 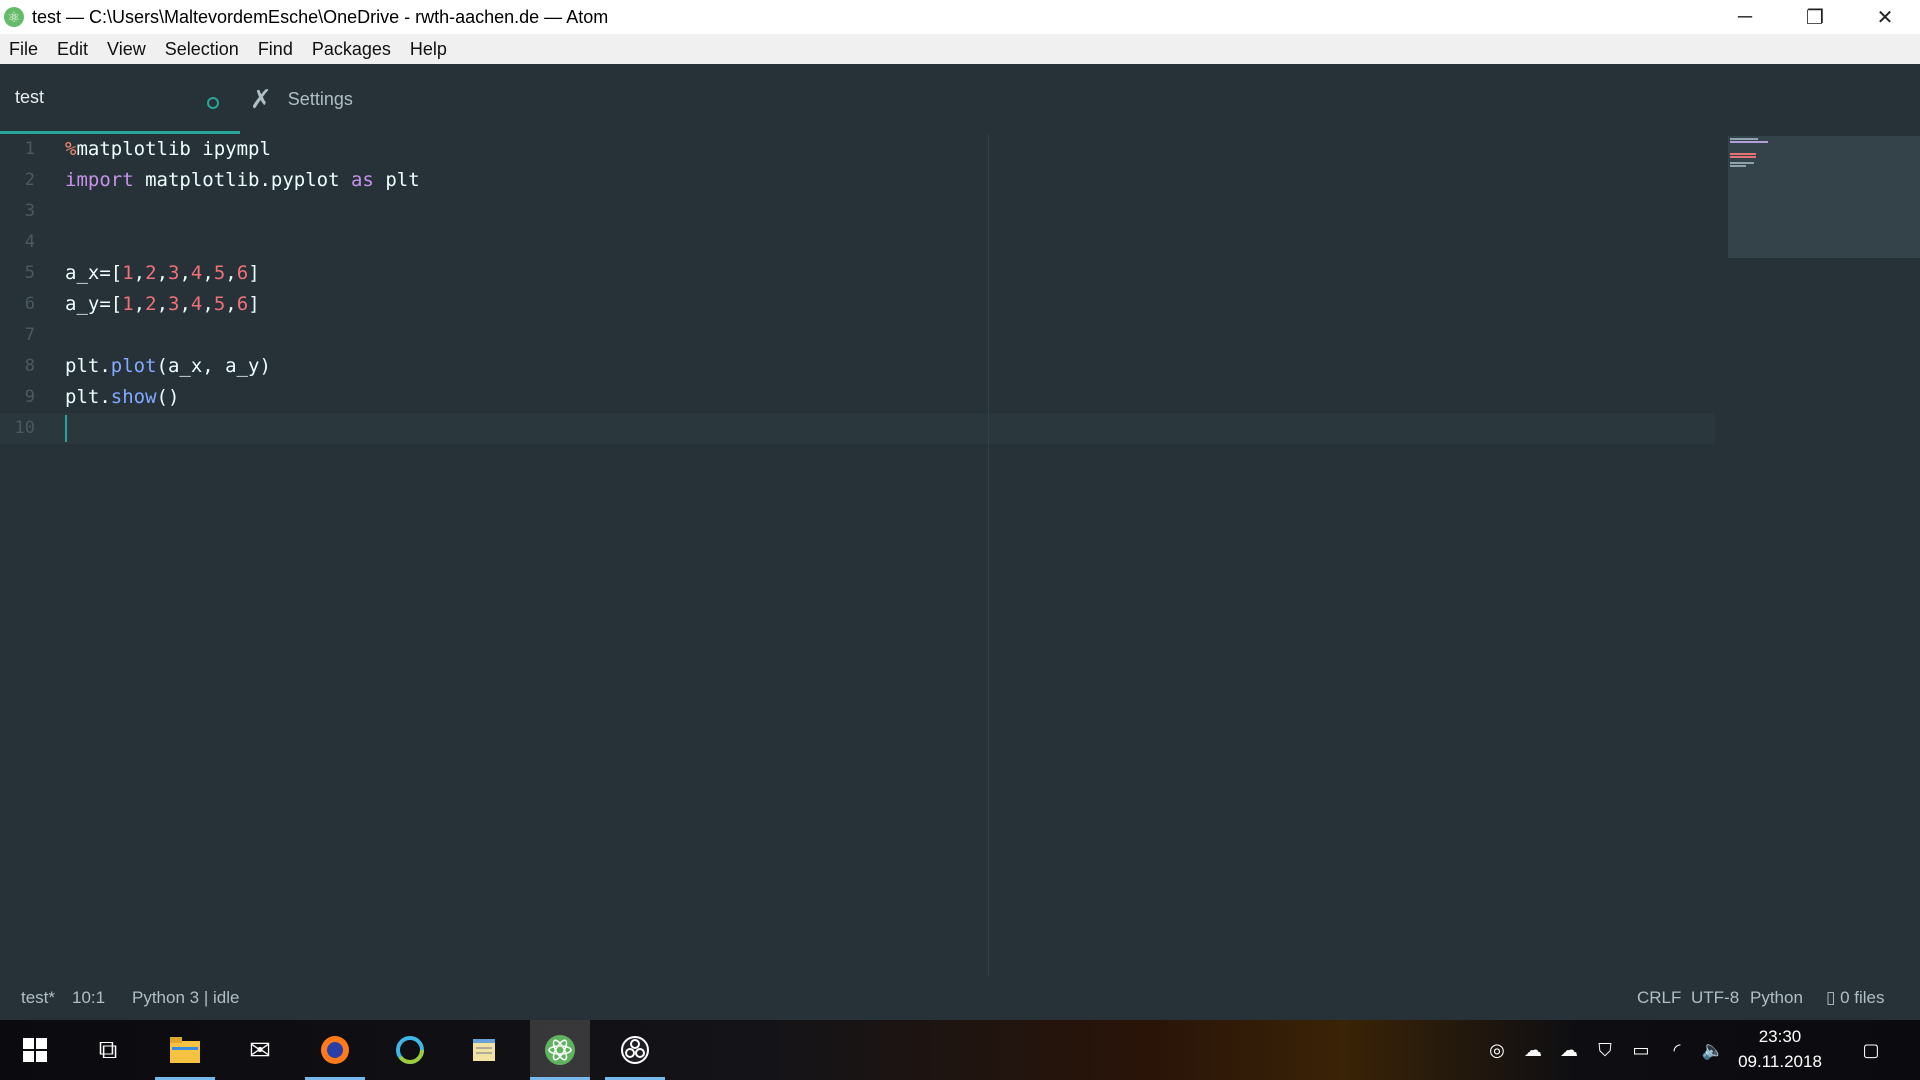 I want to click on menu-selection: Selection, so click(x=202, y=49).